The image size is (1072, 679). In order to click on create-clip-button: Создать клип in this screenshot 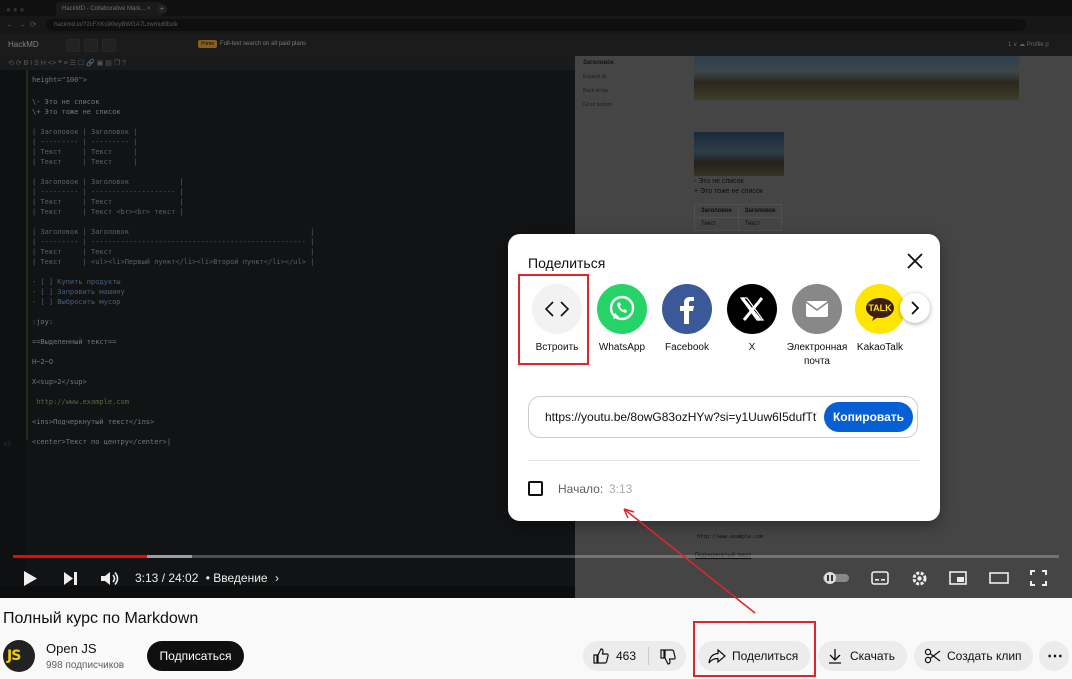, I will do `click(973, 656)`.